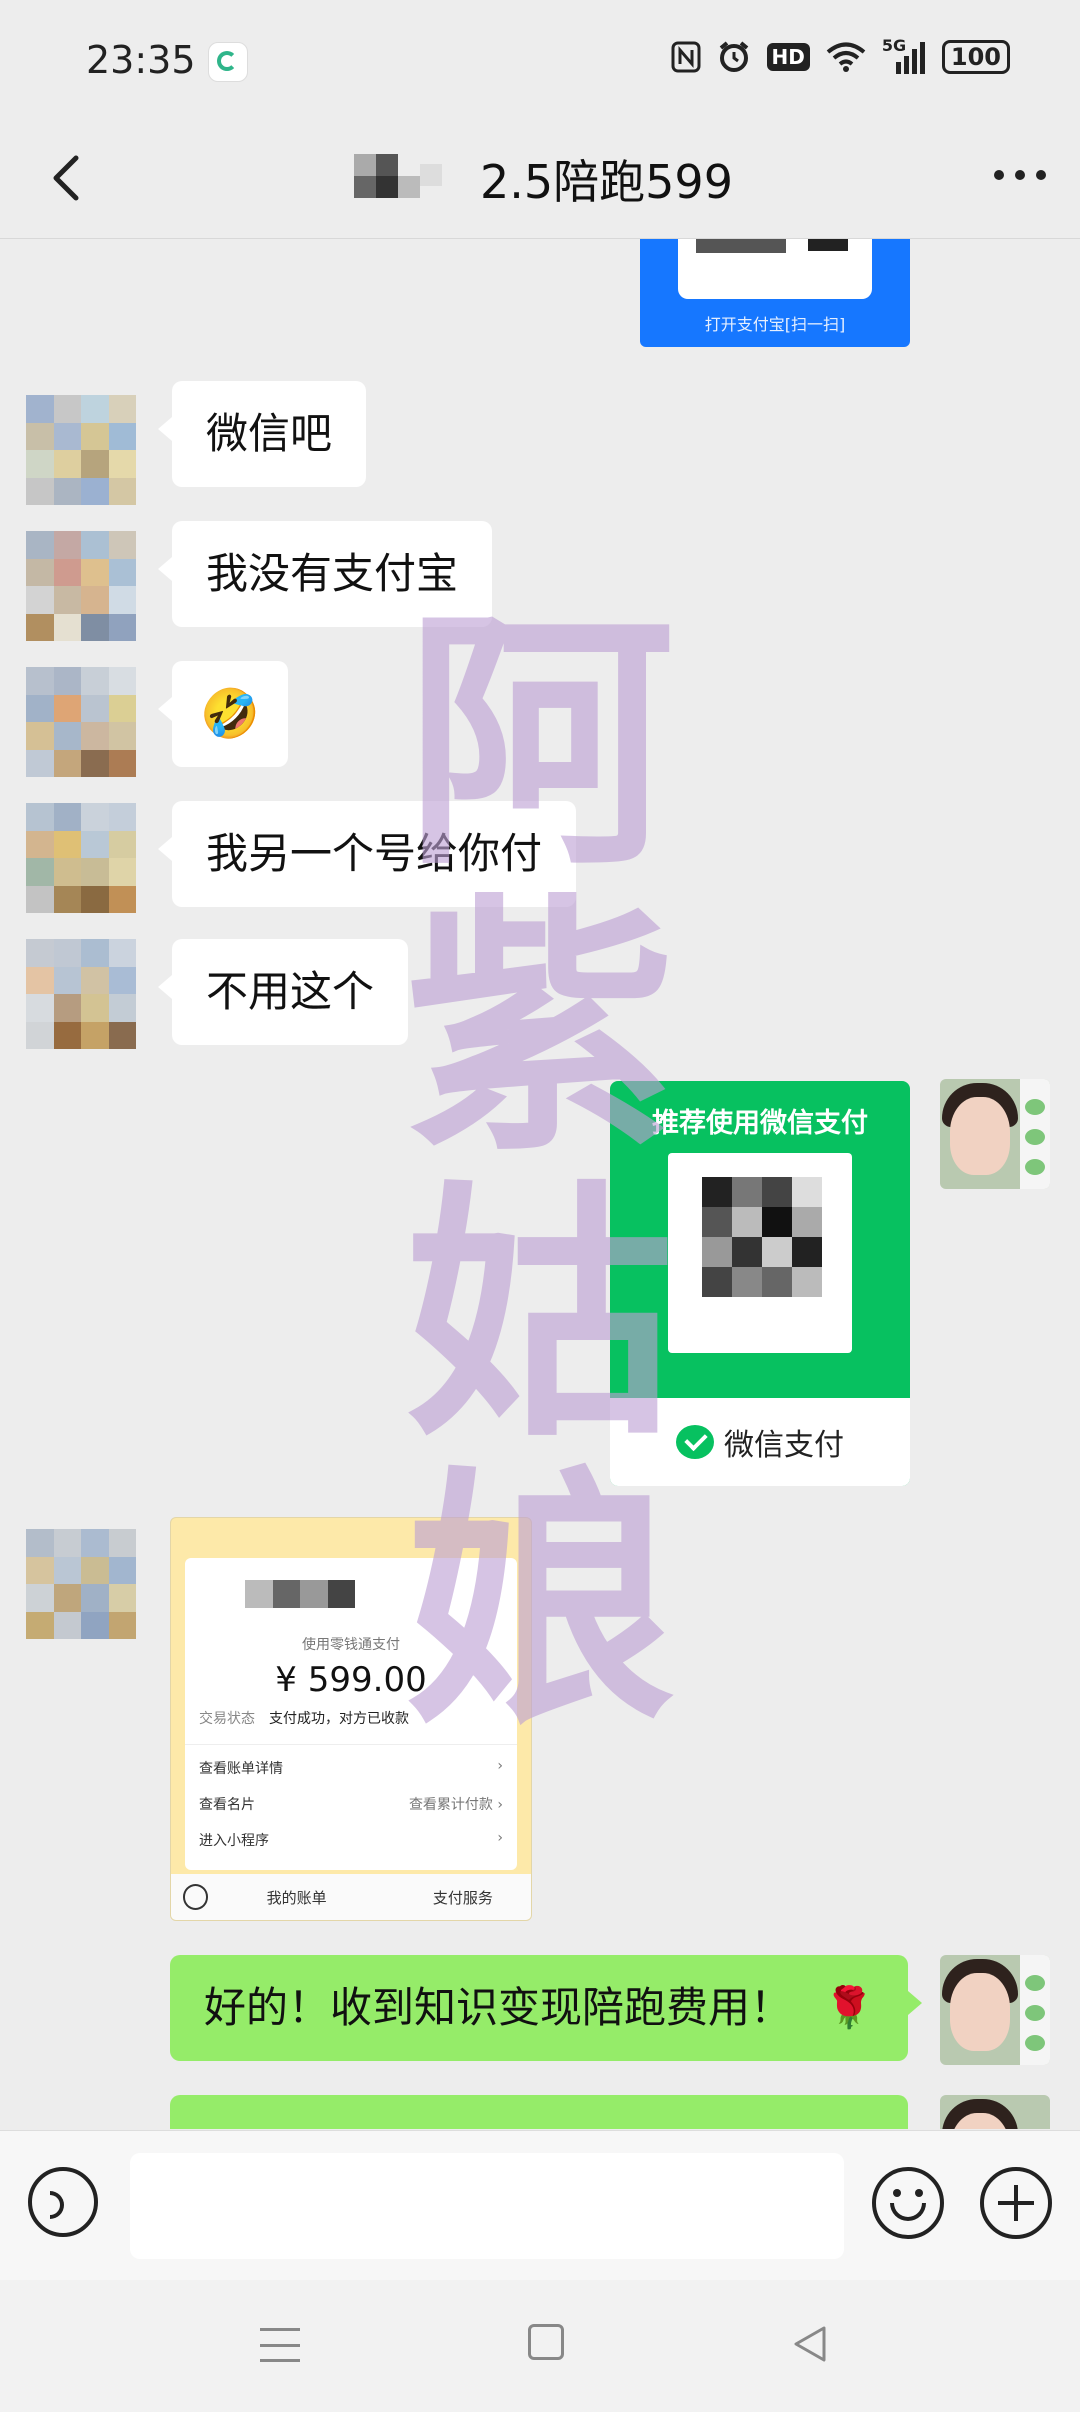 This screenshot has width=1080, height=2412. I want to click on message-text: 好的！收到知识变现陪跑费用！, so click(498, 2007).